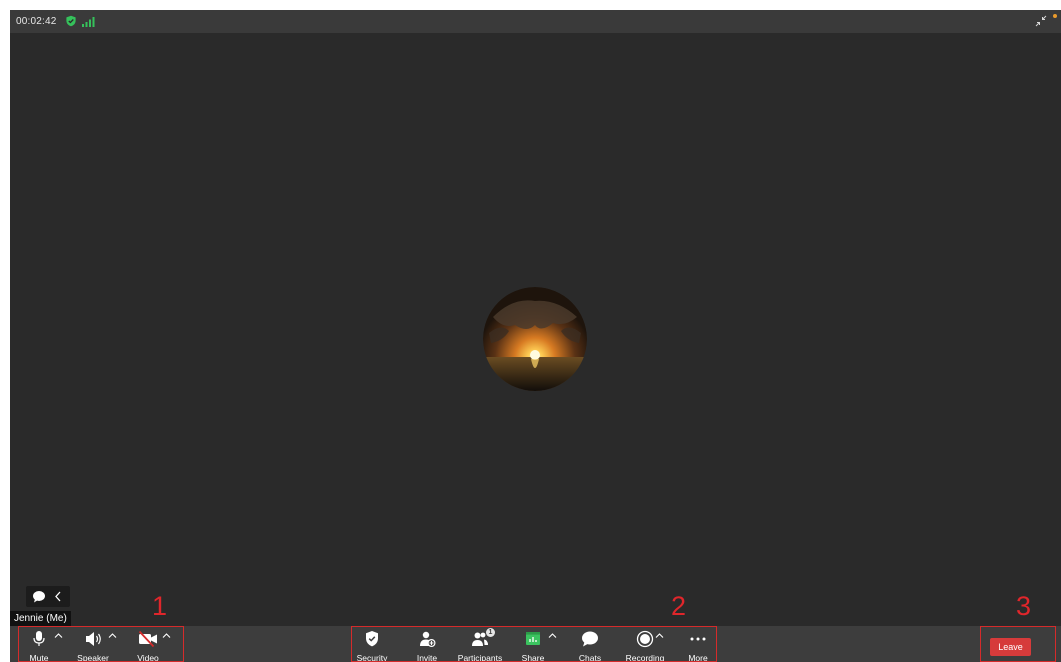  Describe the element at coordinates (48, 596) in the screenshot. I see `chat-panel-toggle` at that location.